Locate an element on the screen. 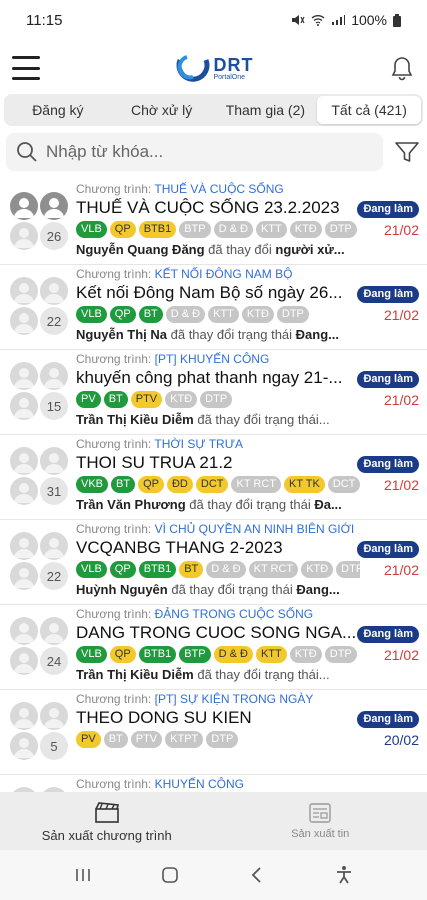  filter-icon is located at coordinates (407, 152).